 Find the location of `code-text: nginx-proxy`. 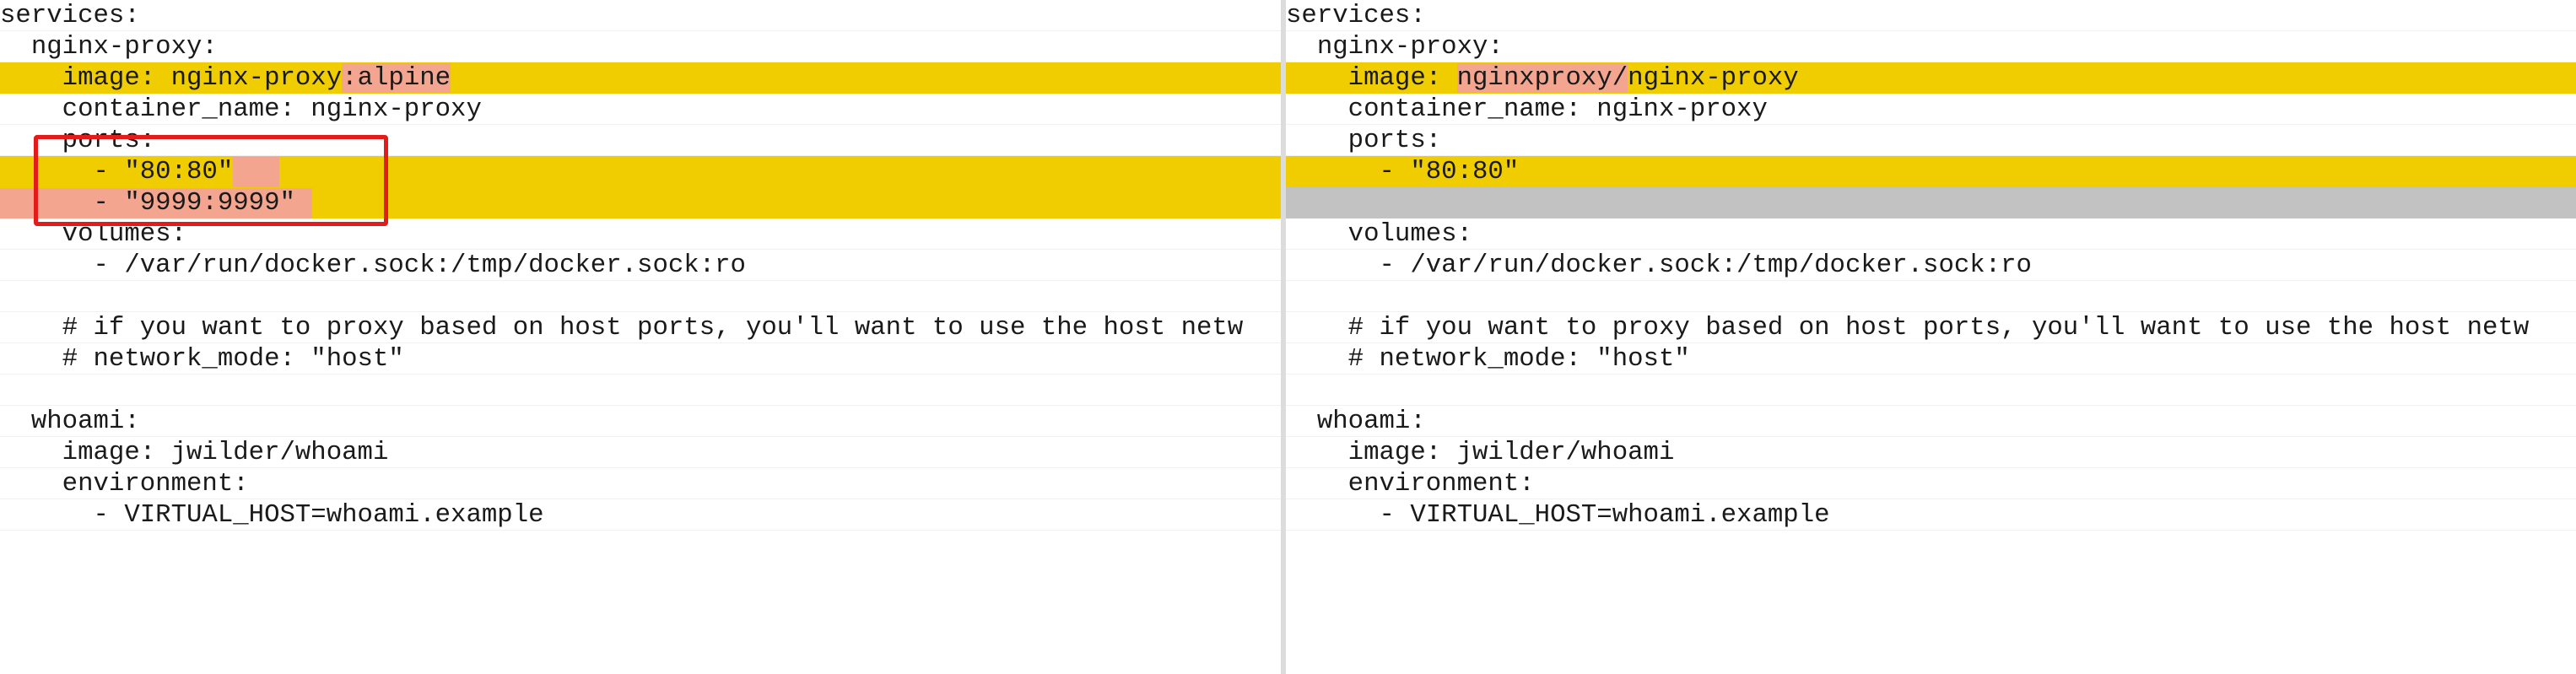

code-text: nginx-proxy is located at coordinates (1713, 78).